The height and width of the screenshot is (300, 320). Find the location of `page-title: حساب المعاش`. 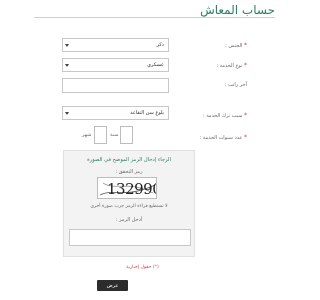

page-title: حساب المعاش is located at coordinates (237, 10).